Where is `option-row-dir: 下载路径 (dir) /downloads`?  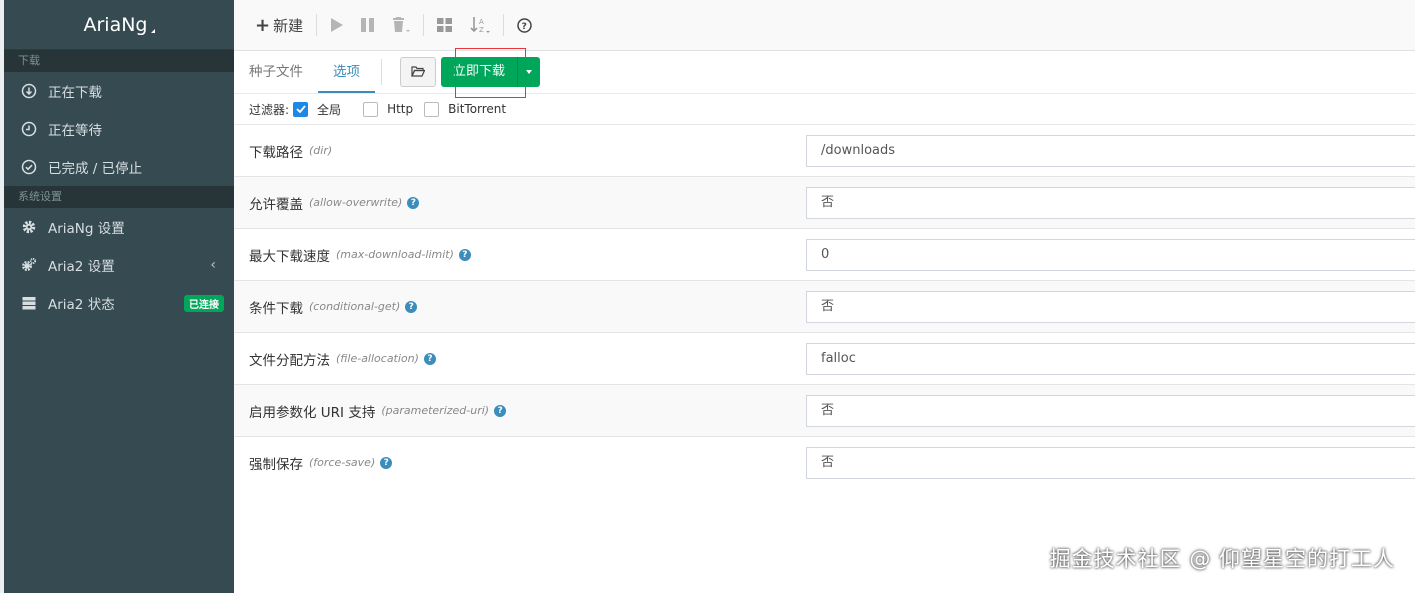 option-row-dir: 下载路径 (dir) /downloads is located at coordinates (824, 151).